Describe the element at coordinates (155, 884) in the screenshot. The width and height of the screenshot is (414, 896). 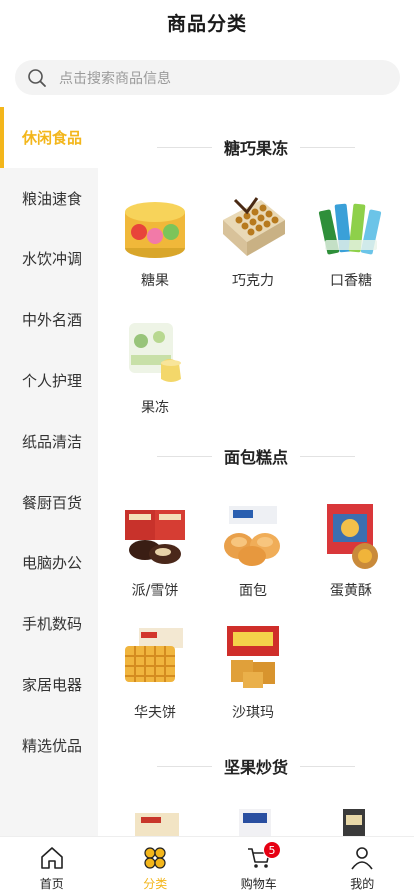
I see `tab-label: 分类` at that location.